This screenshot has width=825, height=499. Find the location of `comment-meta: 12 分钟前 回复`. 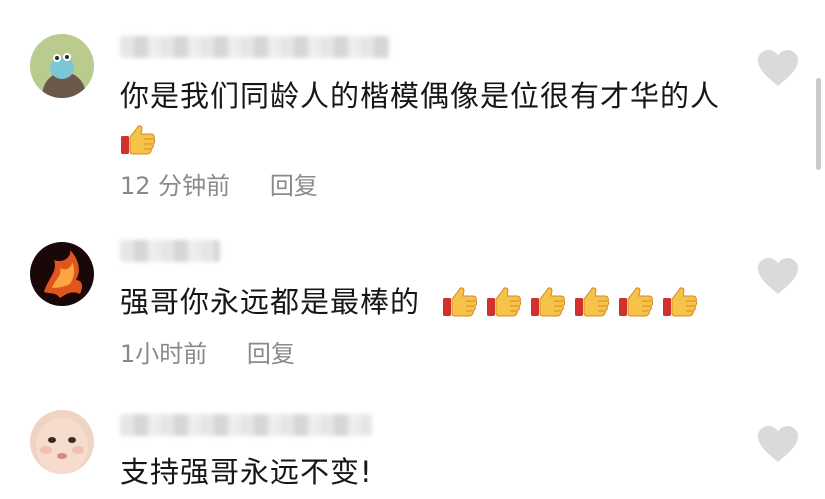

comment-meta: 12 分钟前 回复 is located at coordinates (219, 183).